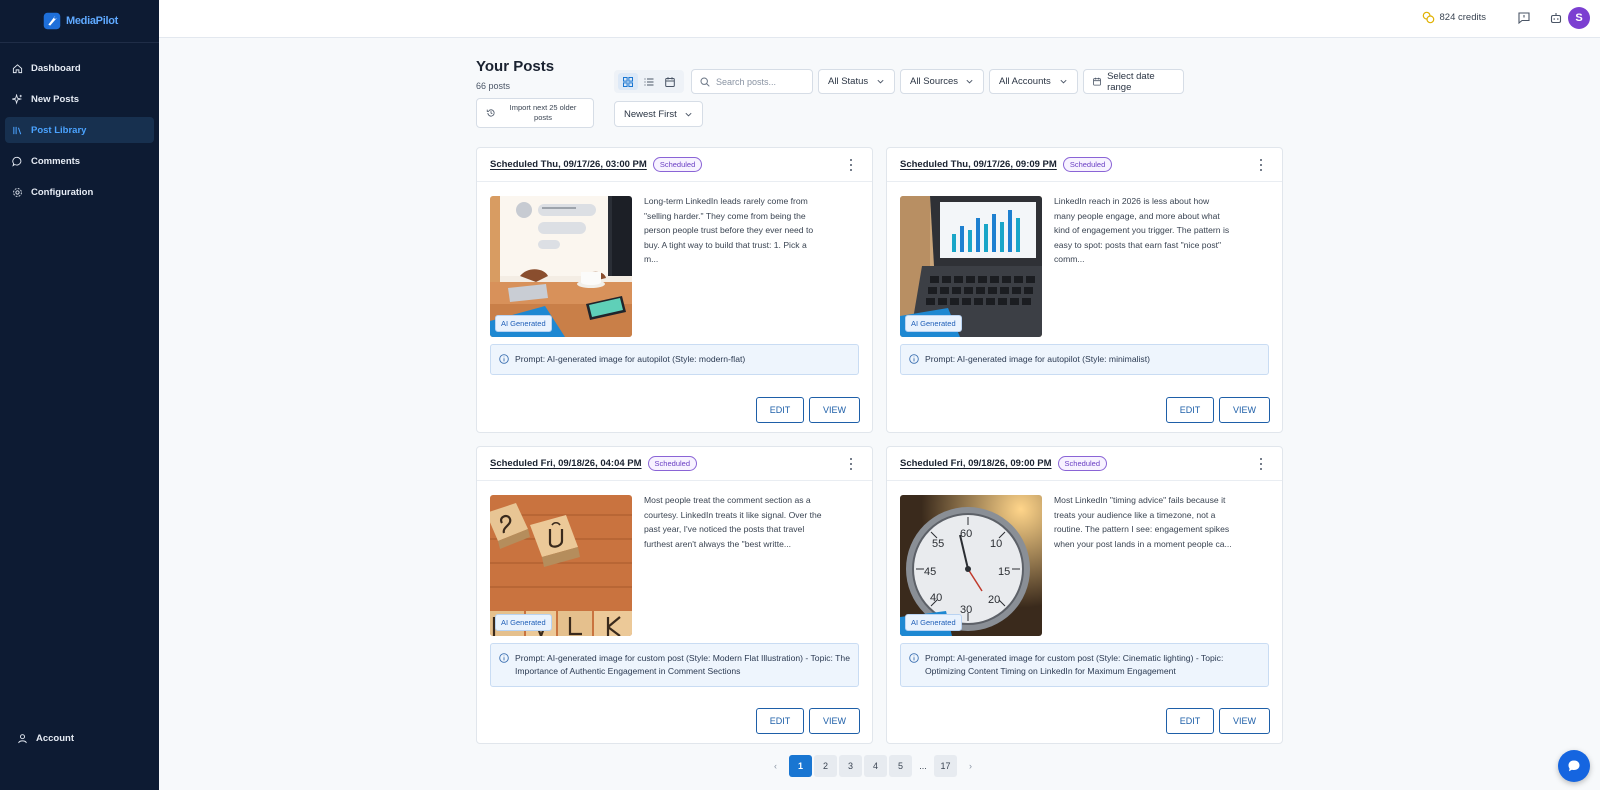 The height and width of the screenshot is (790, 1600). What do you see at coordinates (628, 81) in the screenshot?
I see `grid-view-button` at bounding box center [628, 81].